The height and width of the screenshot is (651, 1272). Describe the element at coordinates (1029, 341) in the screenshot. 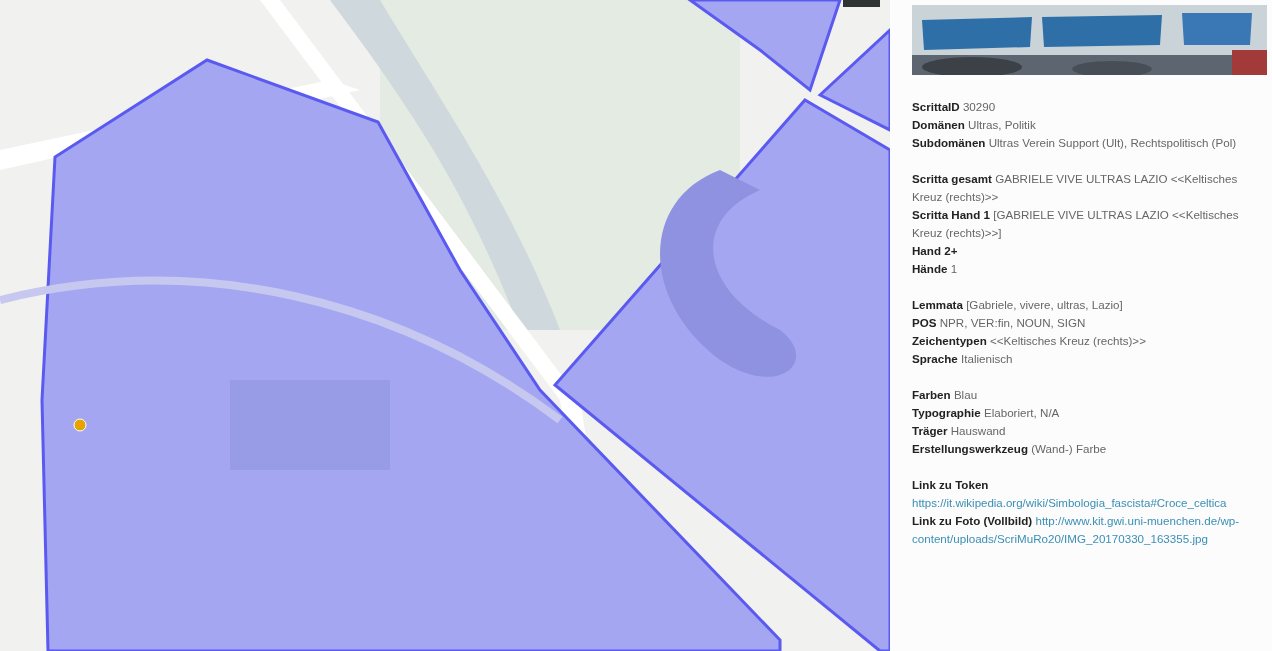

I see `field-text: Zeichentypen <<Keltisches Kreuz (rechts)>>` at that location.